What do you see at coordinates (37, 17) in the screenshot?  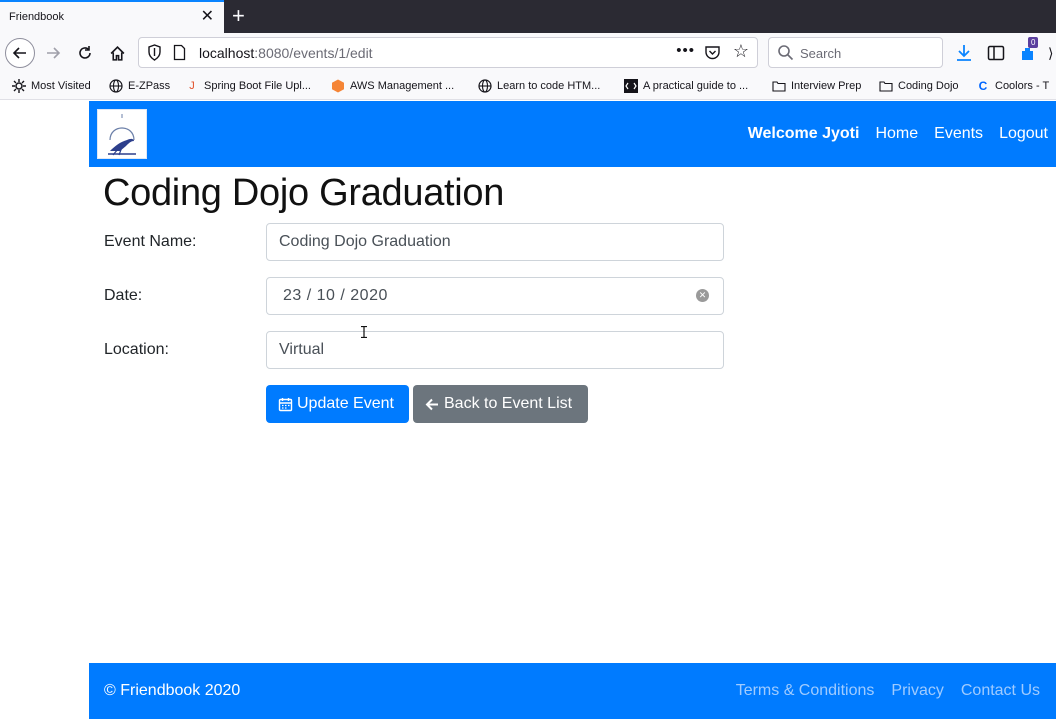 I see `tab-title: Friendbook` at bounding box center [37, 17].